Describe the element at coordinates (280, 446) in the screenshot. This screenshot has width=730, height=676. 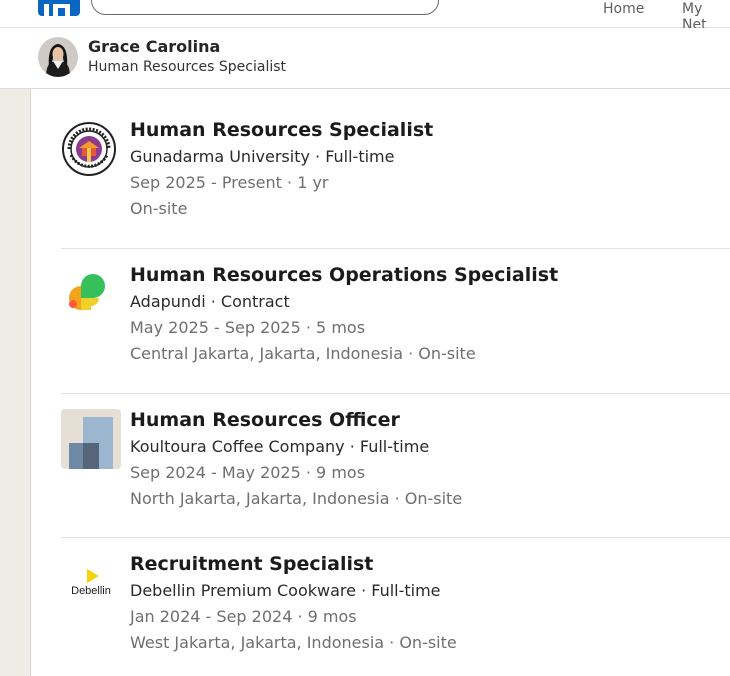
I see `experience-company: Koultoura Coffee Company · Full-time` at that location.